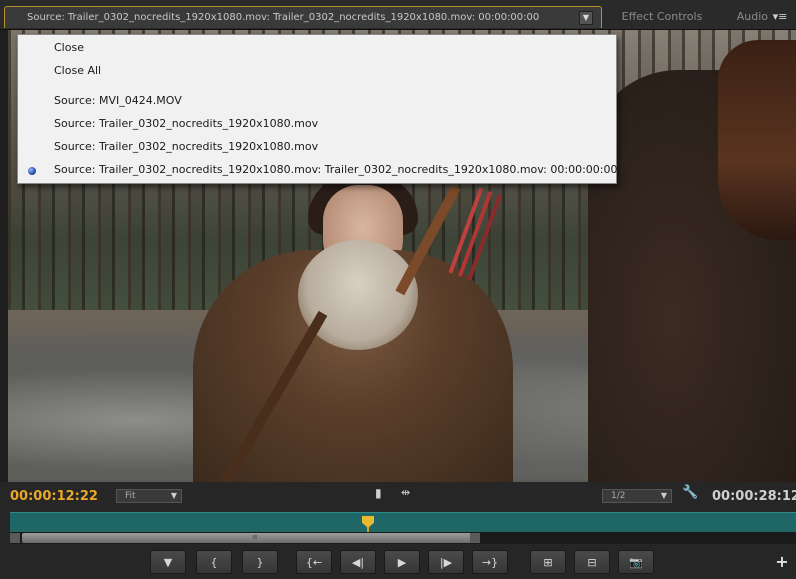  I want to click on transport-controls: ▼ { } {← ◀| ▶ |▶ →} ⊞ ⊟ 📷 +, so click(398, 563).